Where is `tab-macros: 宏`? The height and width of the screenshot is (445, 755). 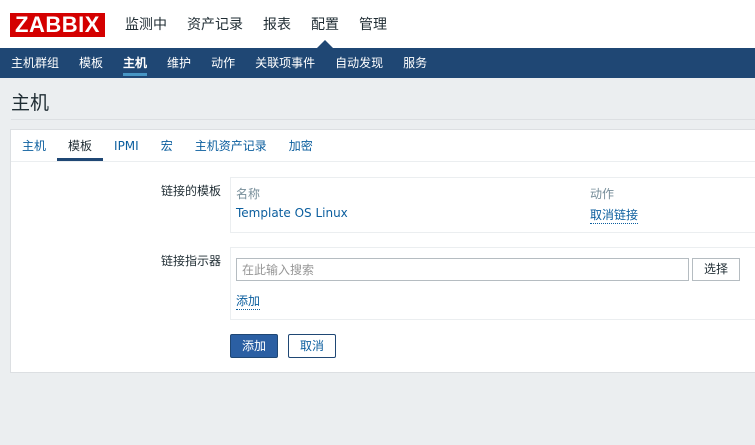
tab-macros: 宏 is located at coordinates (167, 145).